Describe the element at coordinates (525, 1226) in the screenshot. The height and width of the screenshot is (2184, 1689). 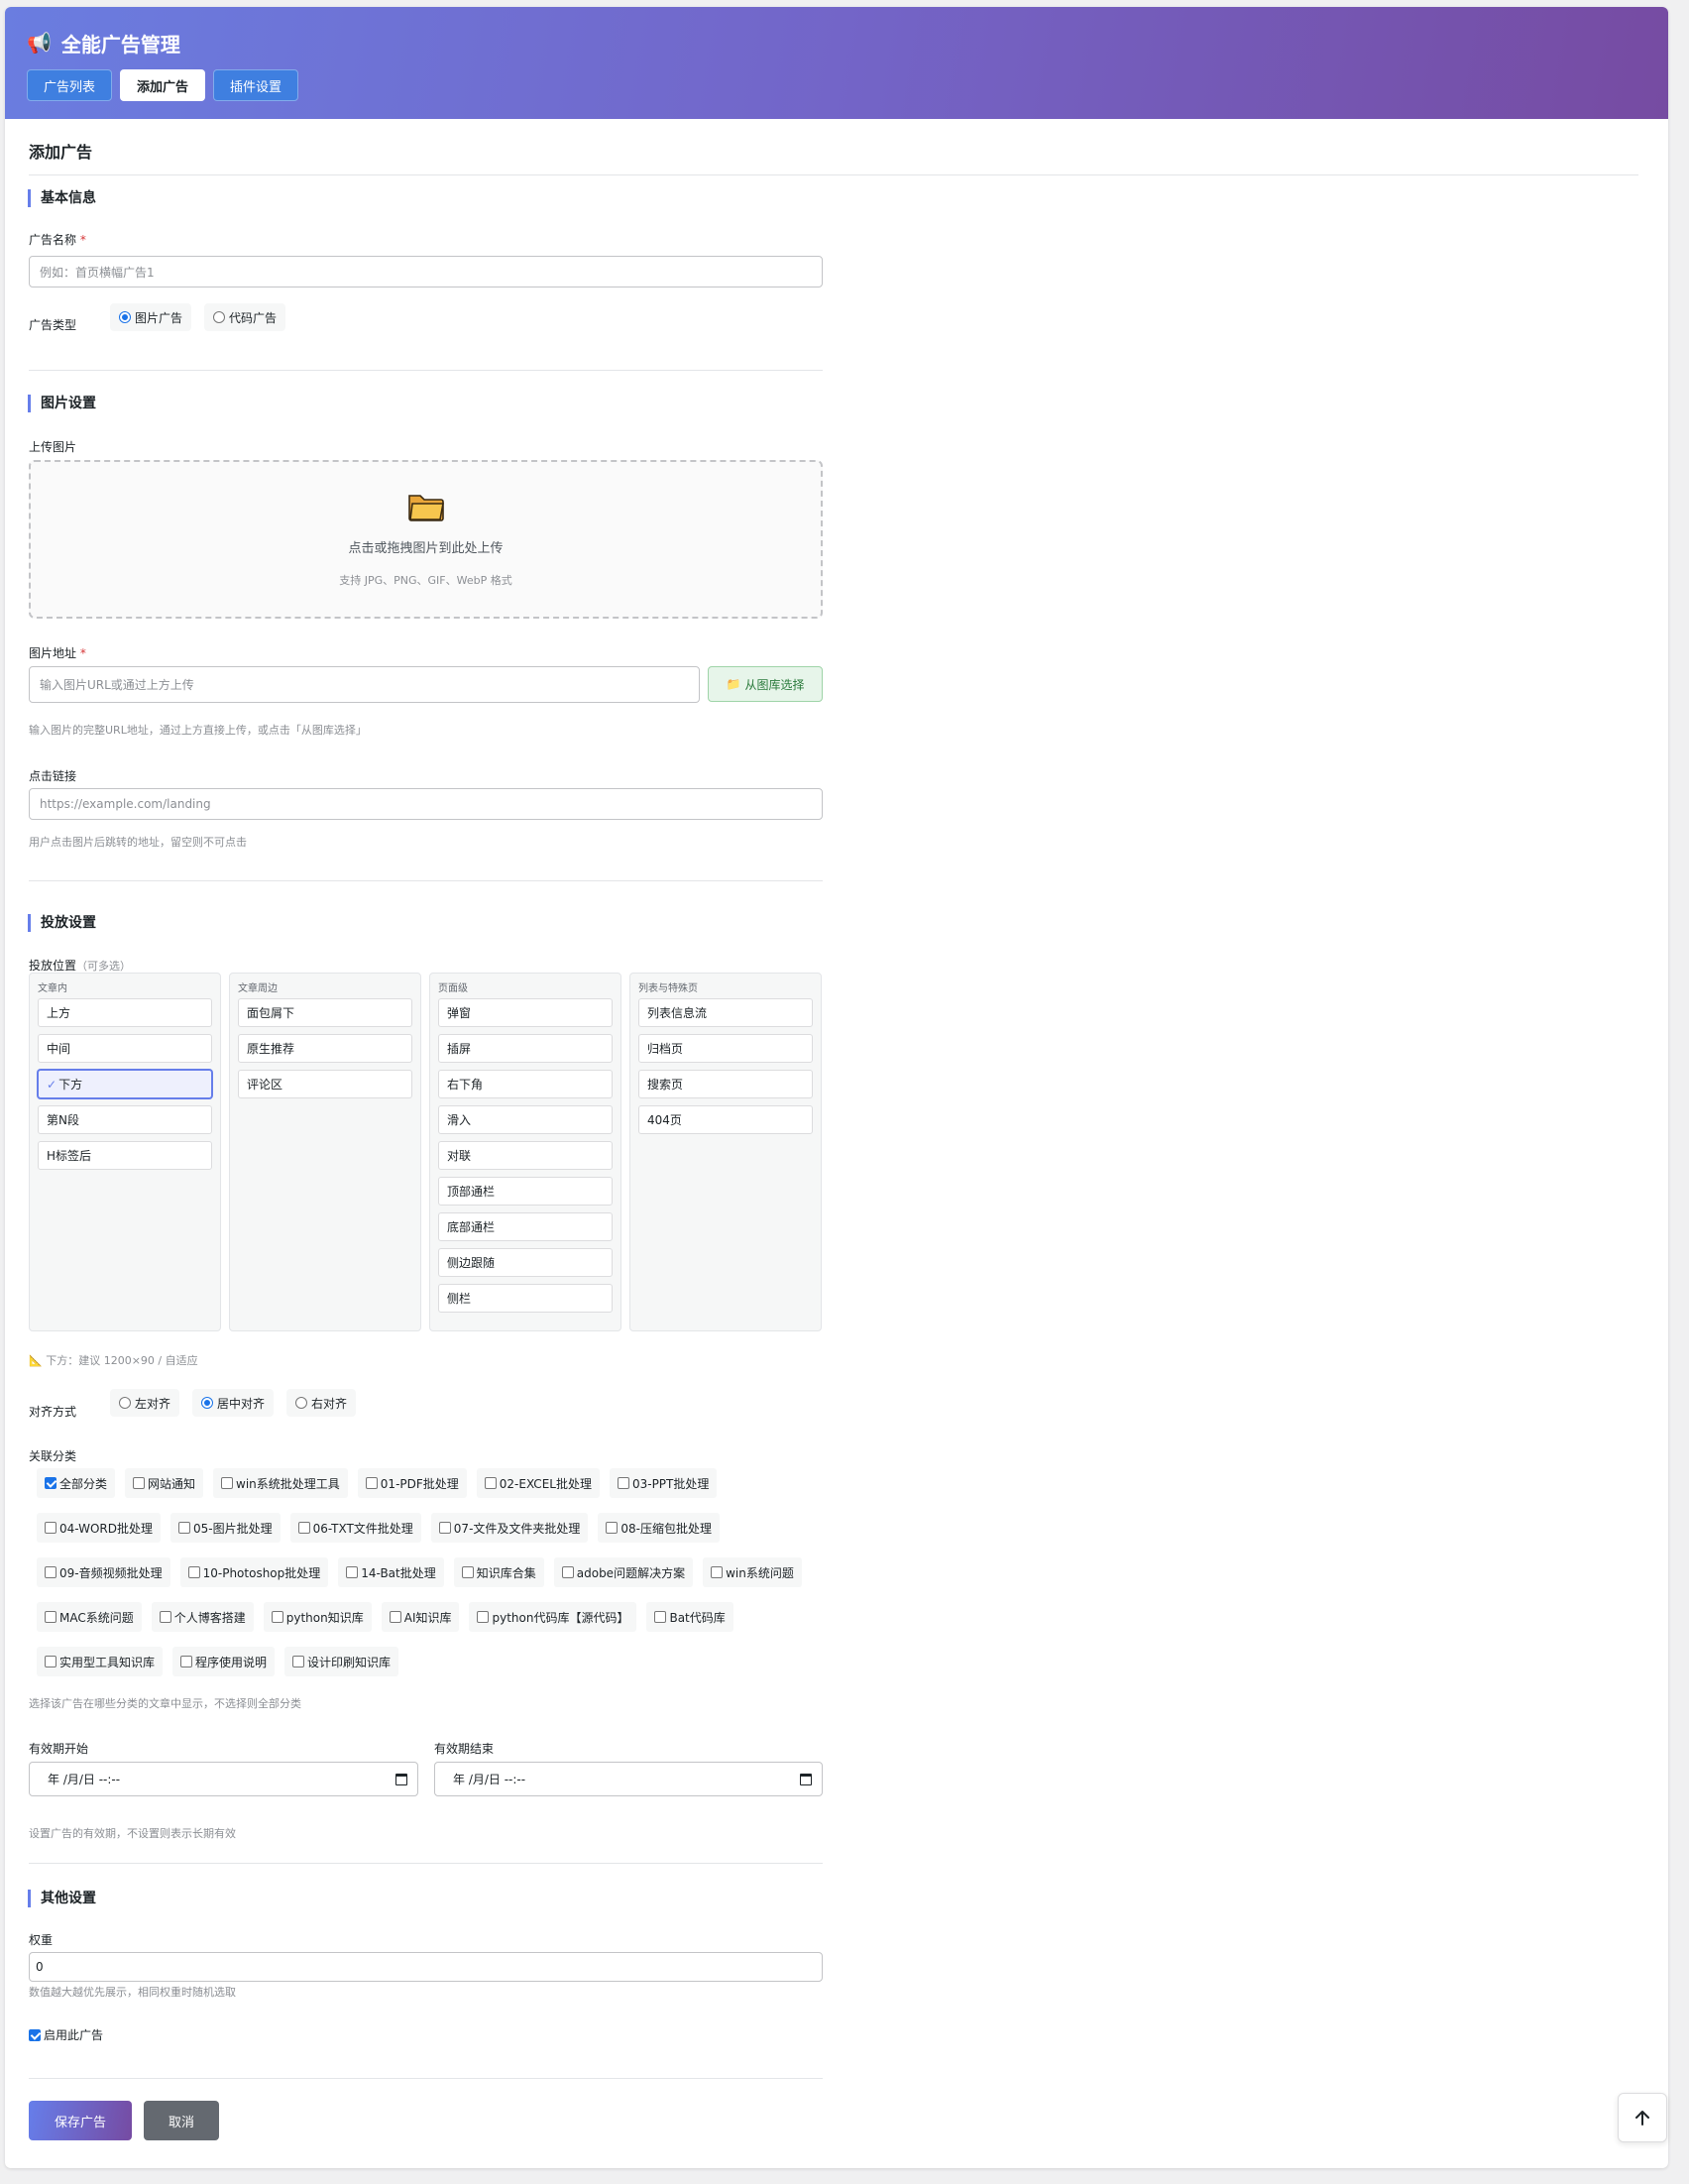
I see `position-item: 底部通栏` at that location.